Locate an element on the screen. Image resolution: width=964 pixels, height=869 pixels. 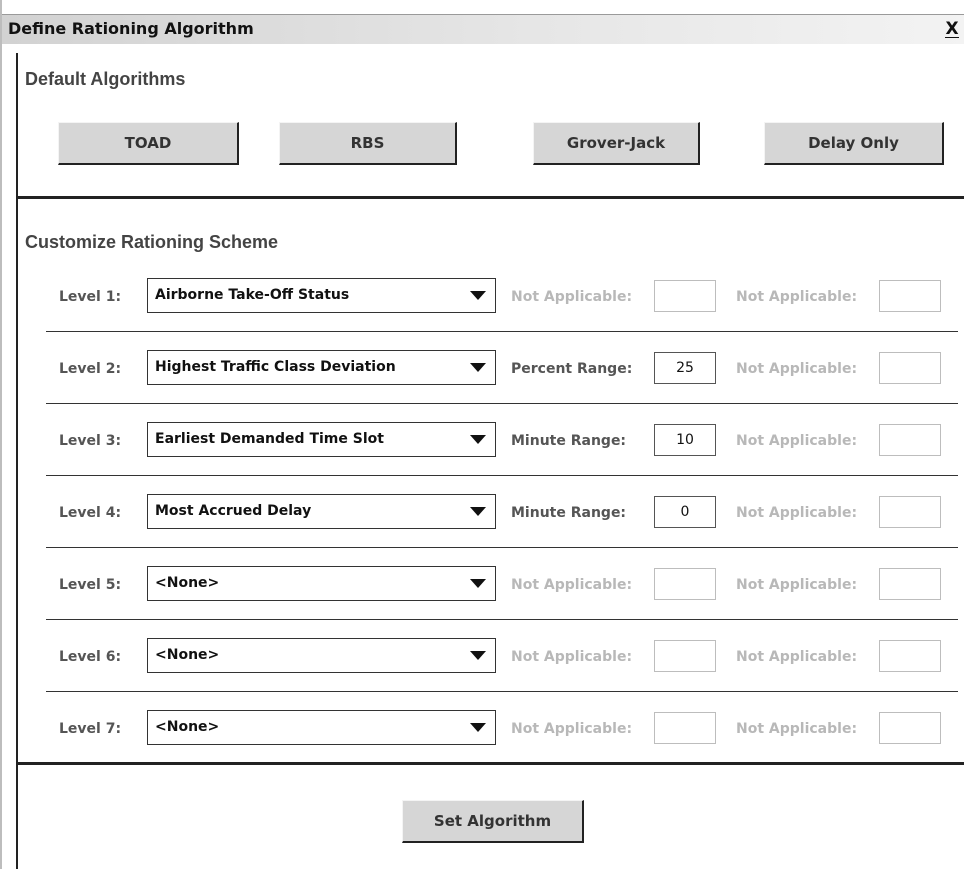
param1-label: Percent Range: is located at coordinates (572, 369).